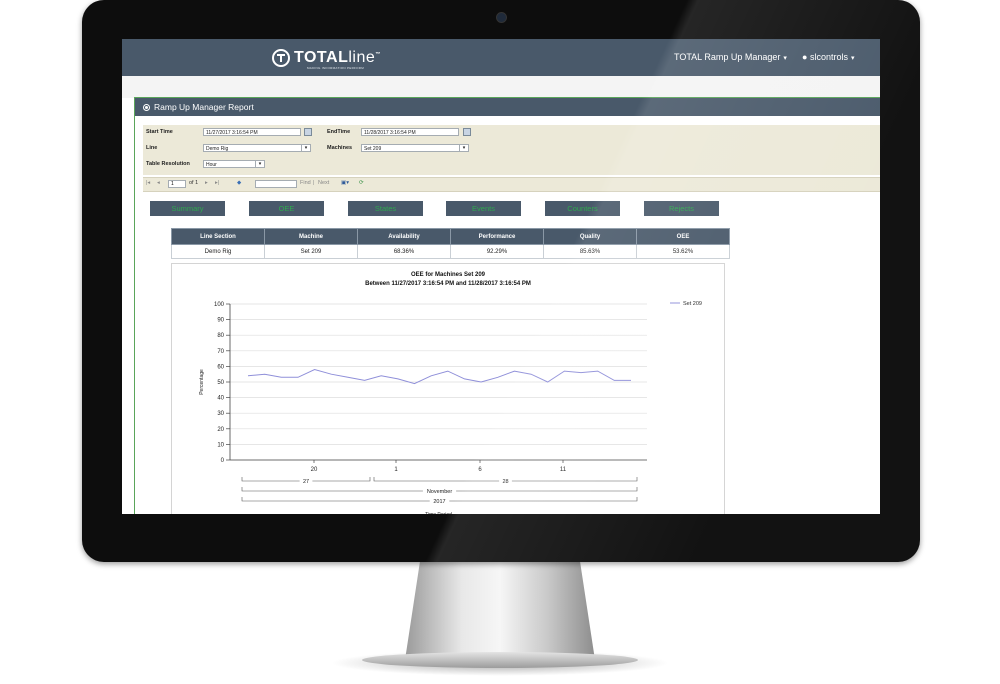 This screenshot has height=684, width=1000. What do you see at coordinates (305, 183) in the screenshot?
I see `find-link: Find` at bounding box center [305, 183].